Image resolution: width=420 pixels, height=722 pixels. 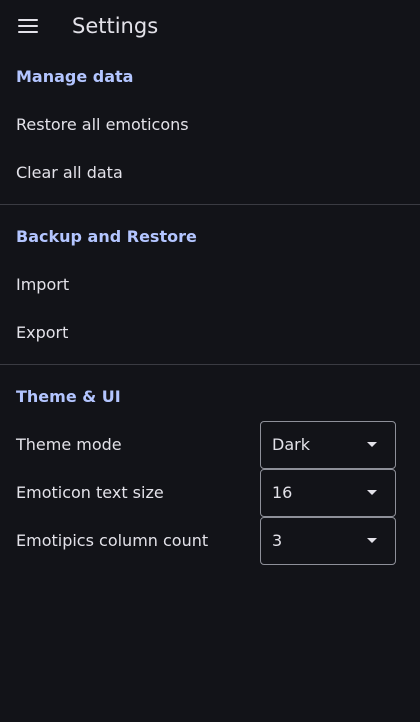 What do you see at coordinates (42, 332) in the screenshot?
I see `item-label: Export` at bounding box center [42, 332].